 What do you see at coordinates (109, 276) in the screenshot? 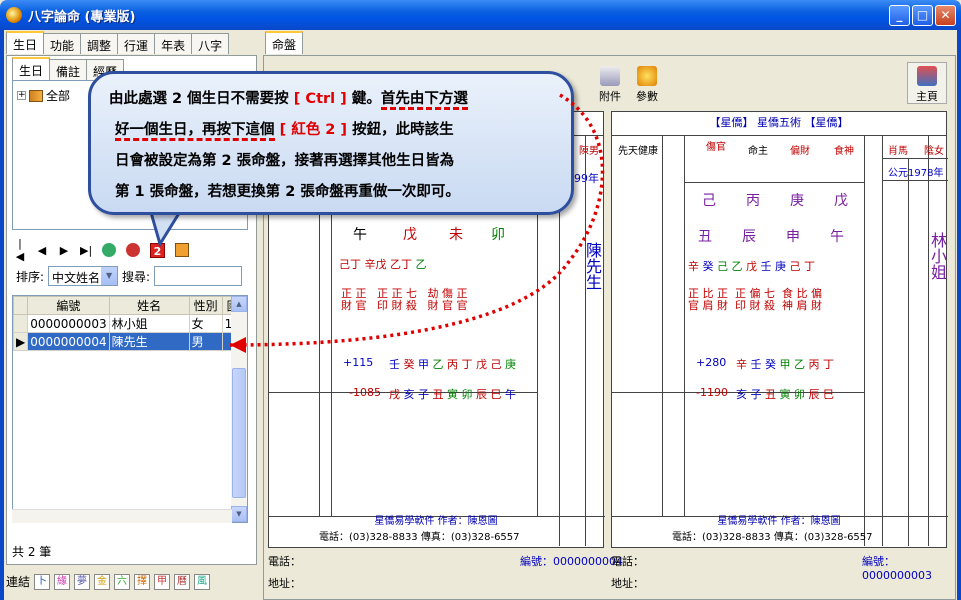
I see `chevron-down-icon: ▼` at bounding box center [109, 276].